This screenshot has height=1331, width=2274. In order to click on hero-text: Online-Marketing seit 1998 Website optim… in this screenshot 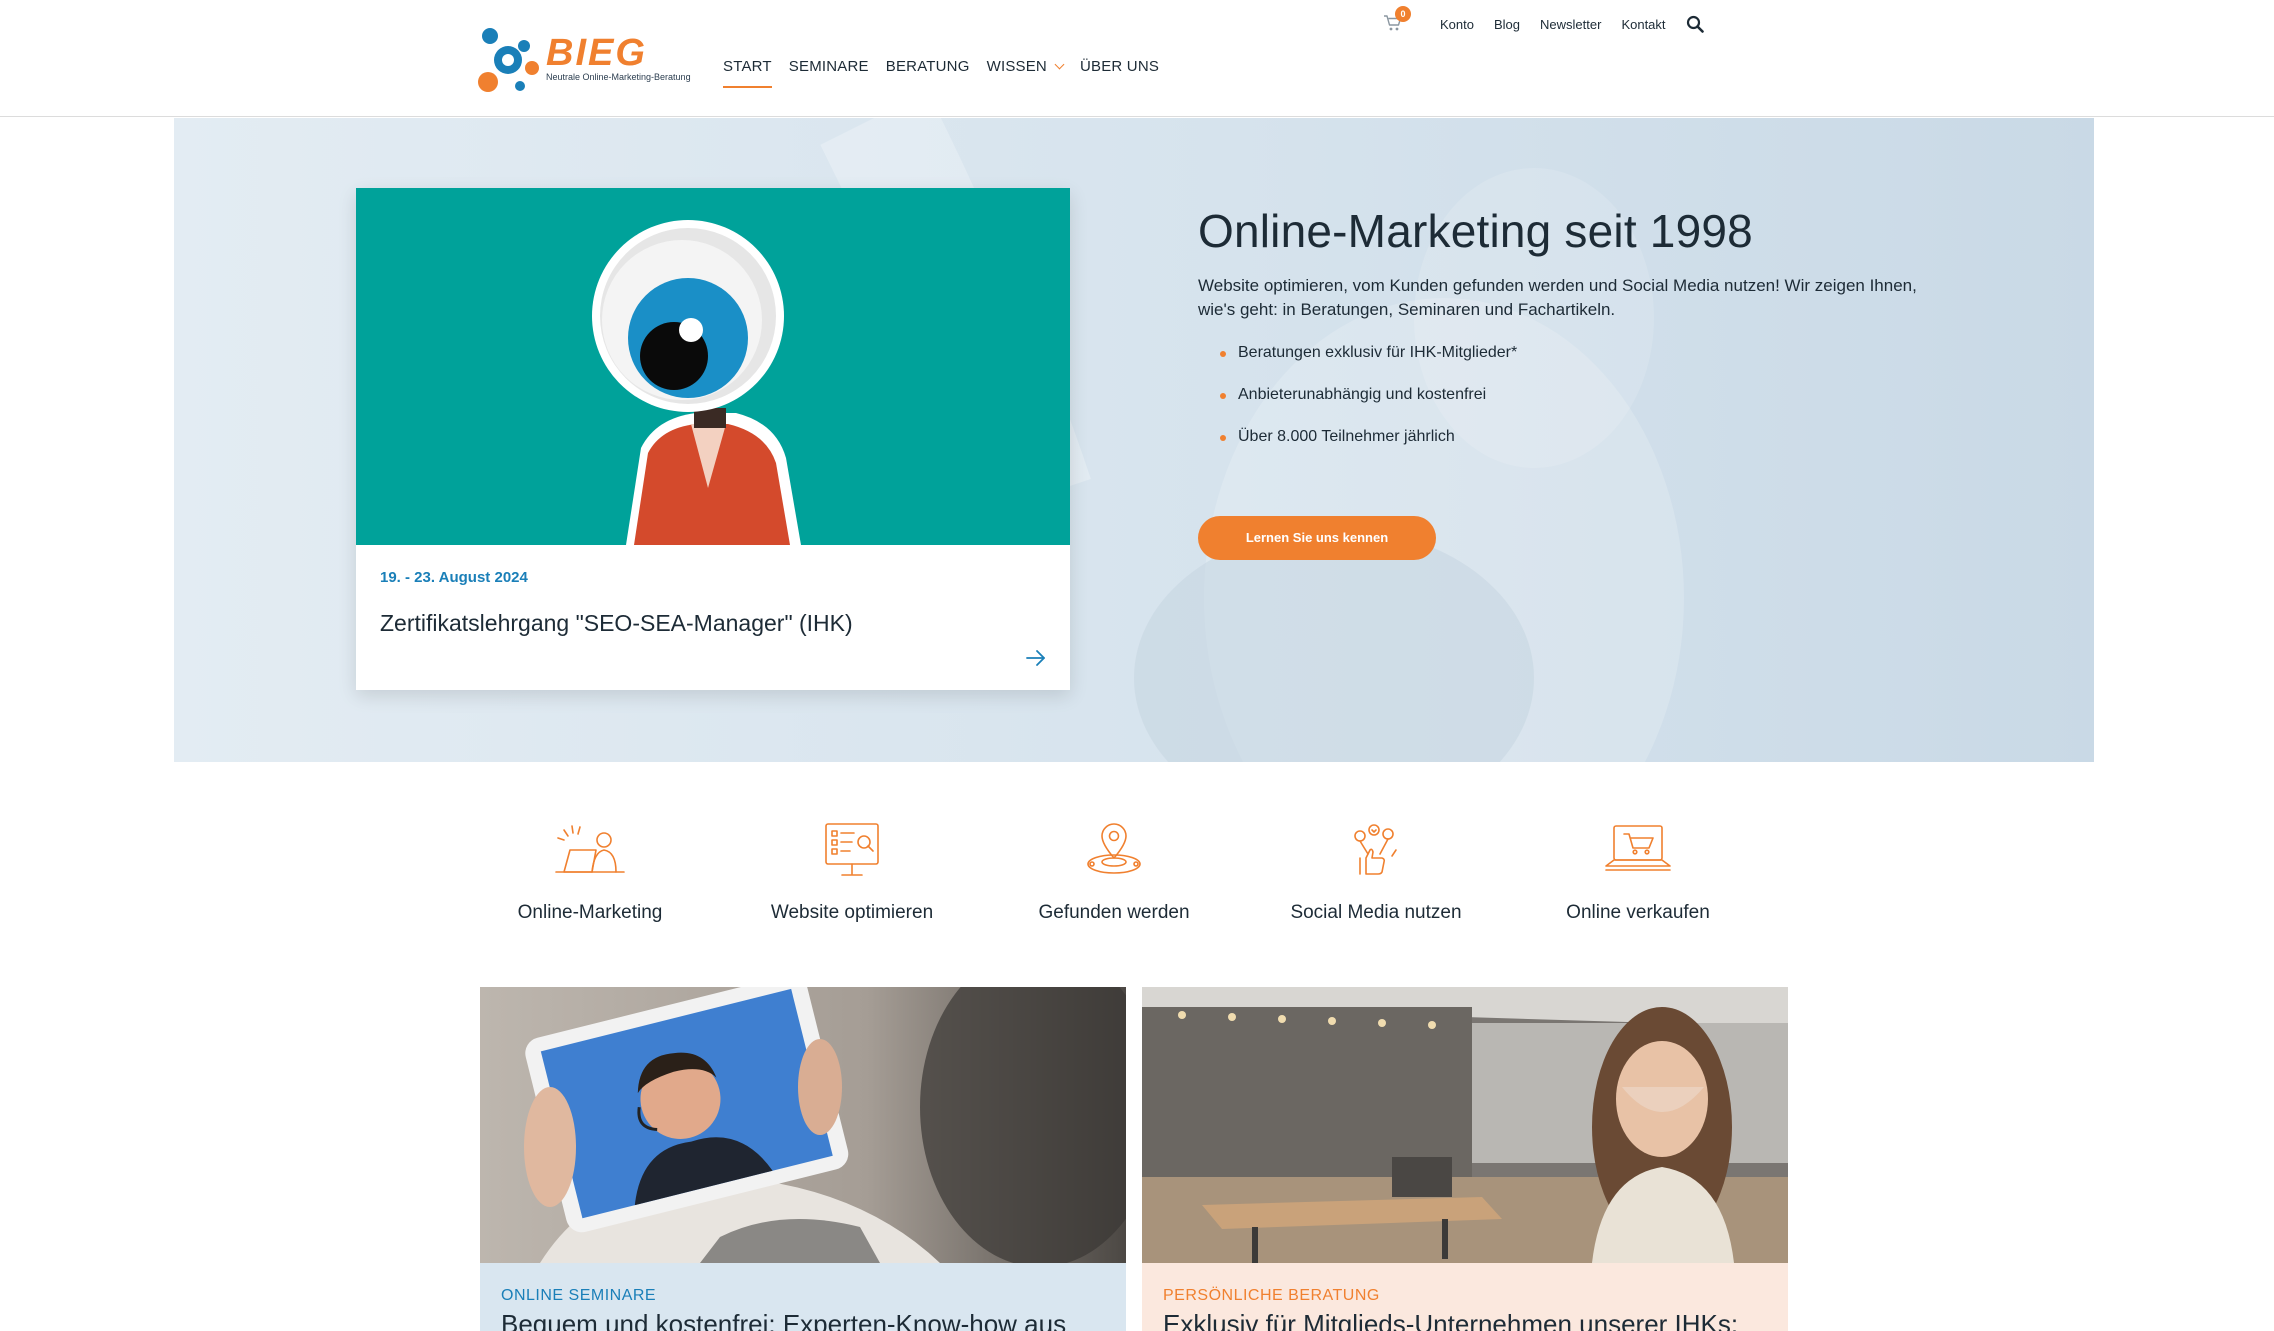, I will do `click(1558, 337)`.